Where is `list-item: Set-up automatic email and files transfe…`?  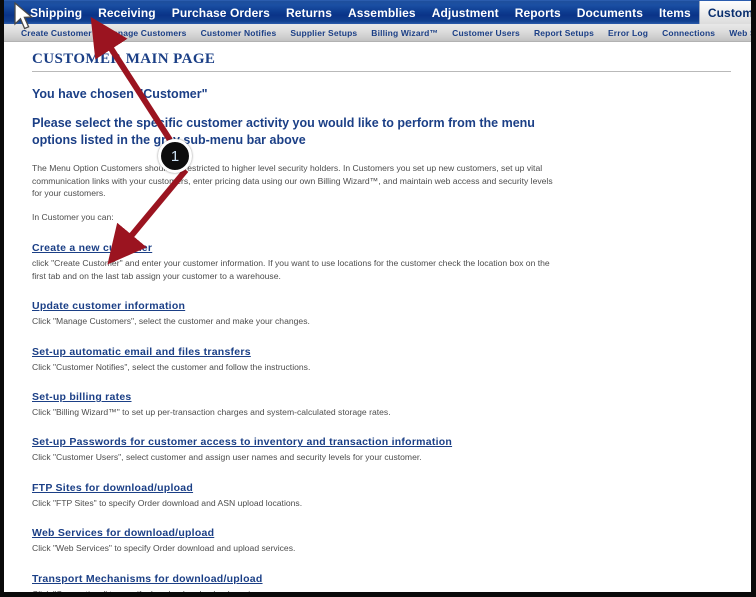 list-item: Set-up automatic email and files transfe… is located at coordinates (381, 357).